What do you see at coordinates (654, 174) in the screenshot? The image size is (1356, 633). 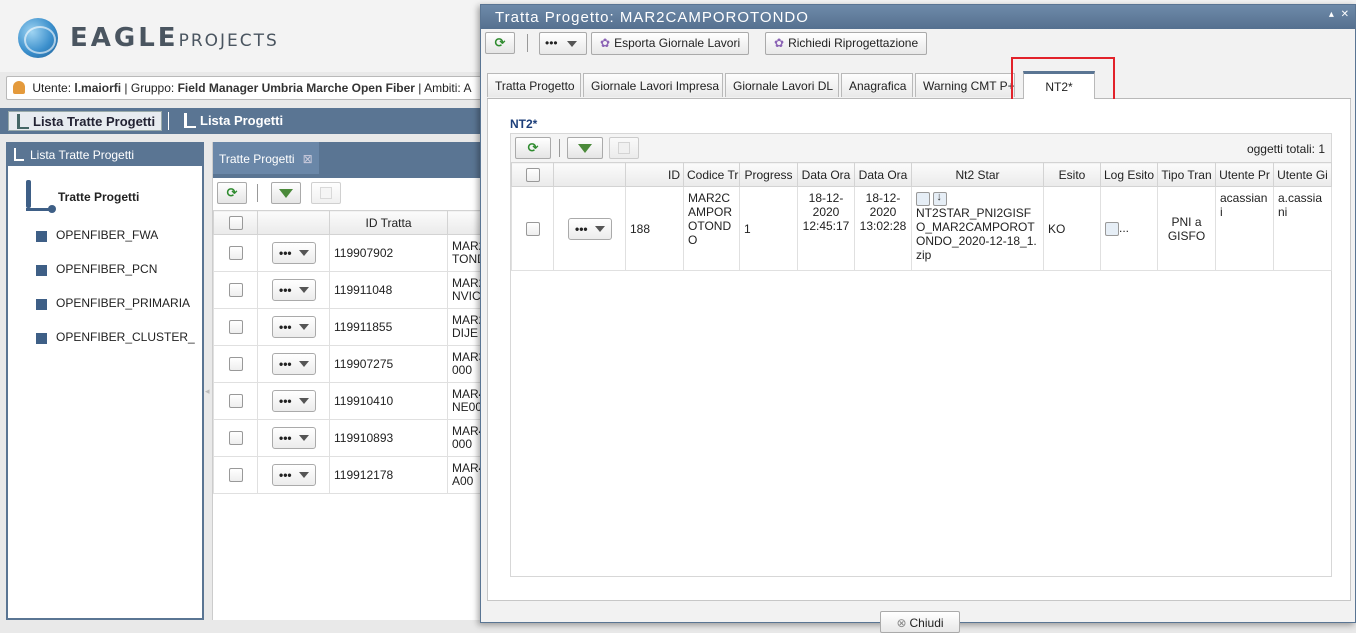 I see `col-id: ID` at bounding box center [654, 174].